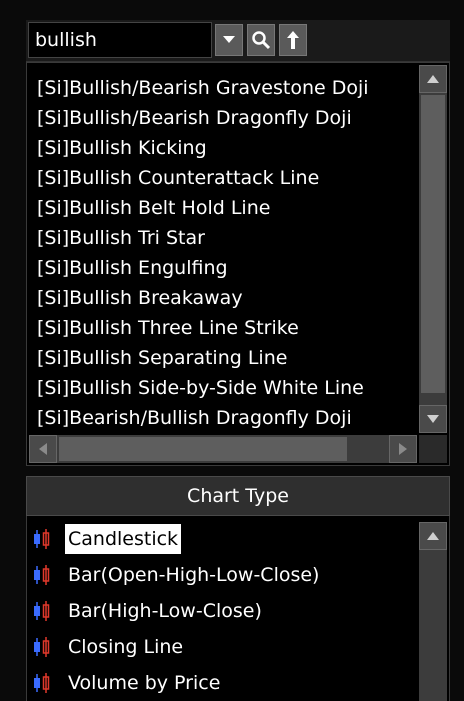  Describe the element at coordinates (165, 611) in the screenshot. I see `chart-type-label: Bar(High-Low-Close)` at that location.